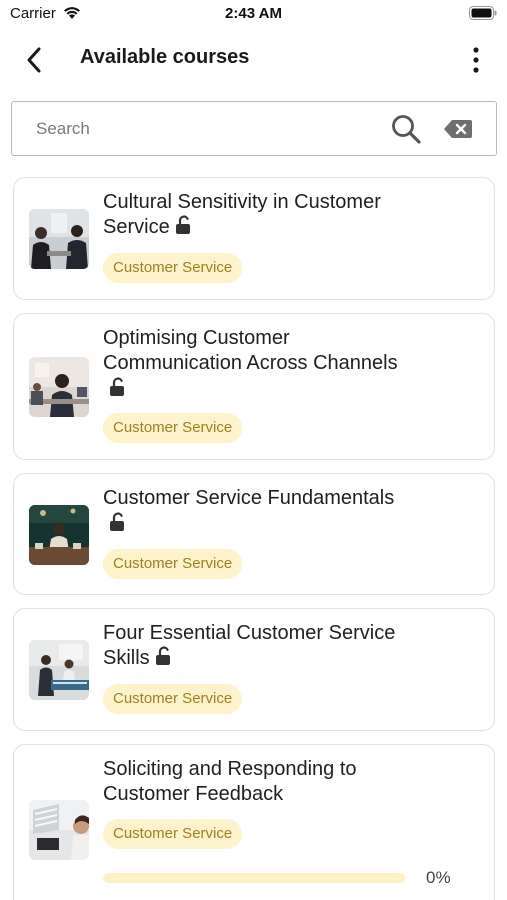  I want to click on page-title: Available courses, so click(165, 57).